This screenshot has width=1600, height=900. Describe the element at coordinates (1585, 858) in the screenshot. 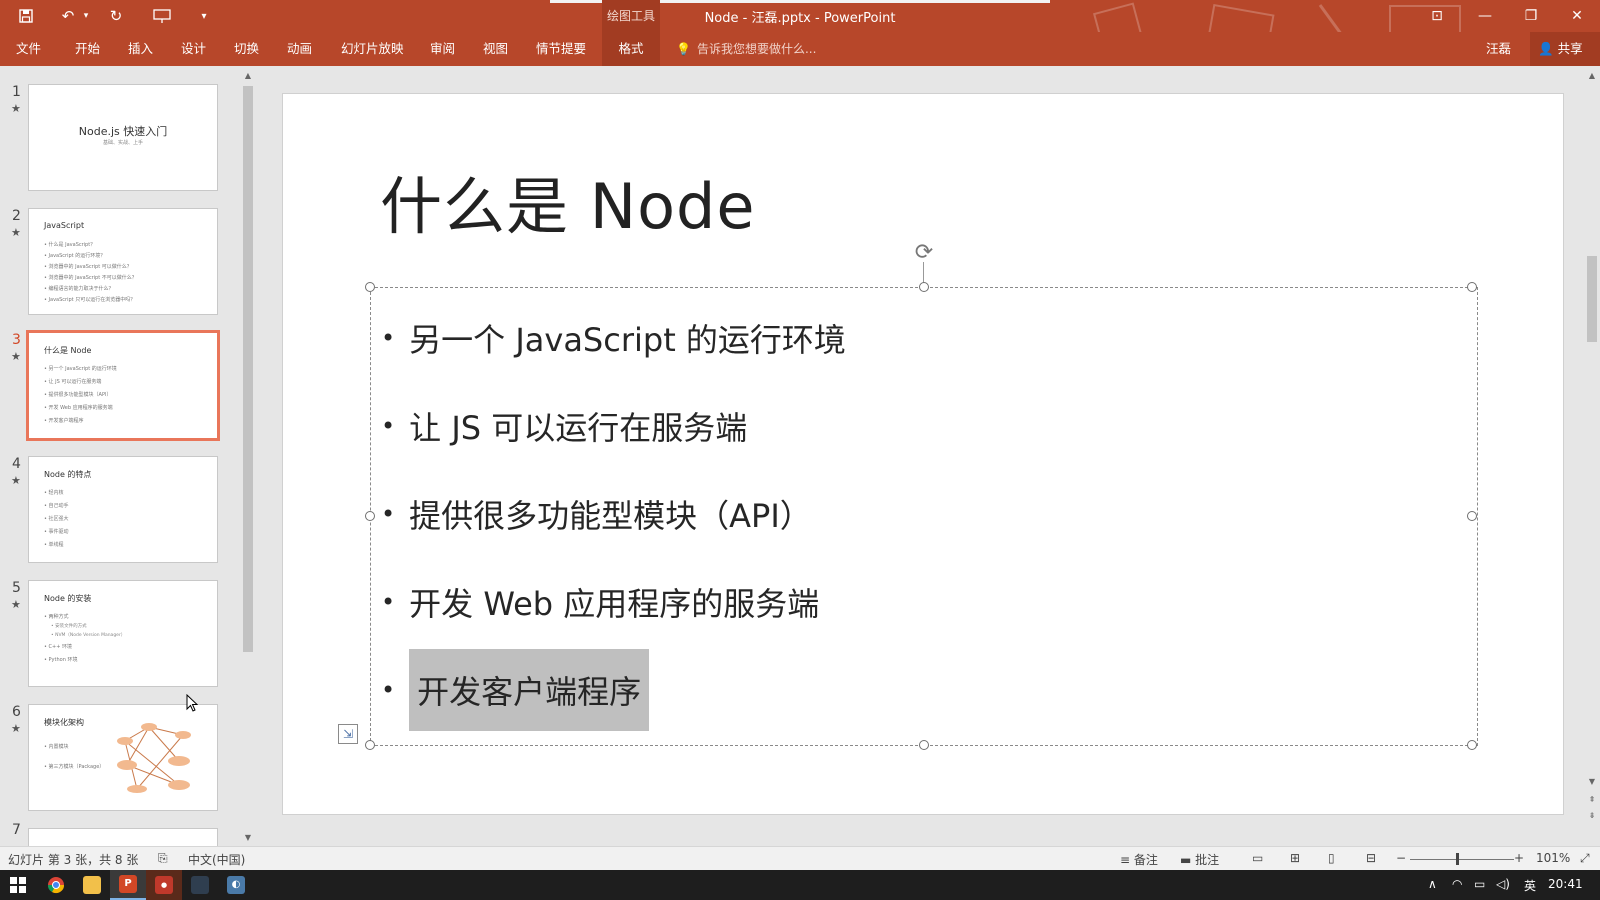

I see `fit-to-window-icon: ⤢` at that location.